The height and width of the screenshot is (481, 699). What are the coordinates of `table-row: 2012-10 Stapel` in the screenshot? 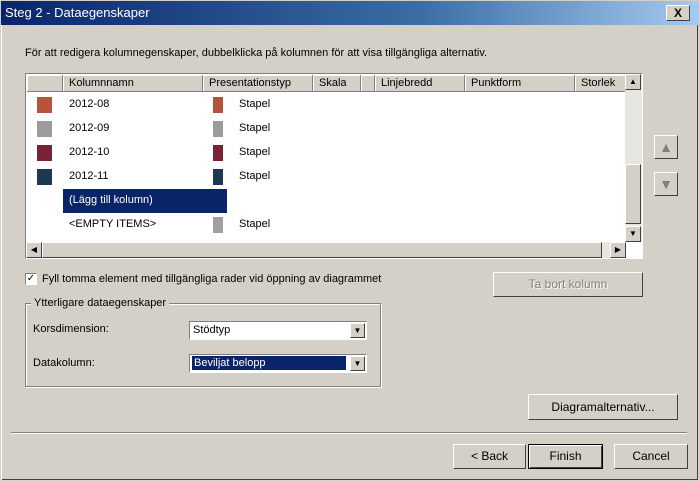 It's located at (326, 153).